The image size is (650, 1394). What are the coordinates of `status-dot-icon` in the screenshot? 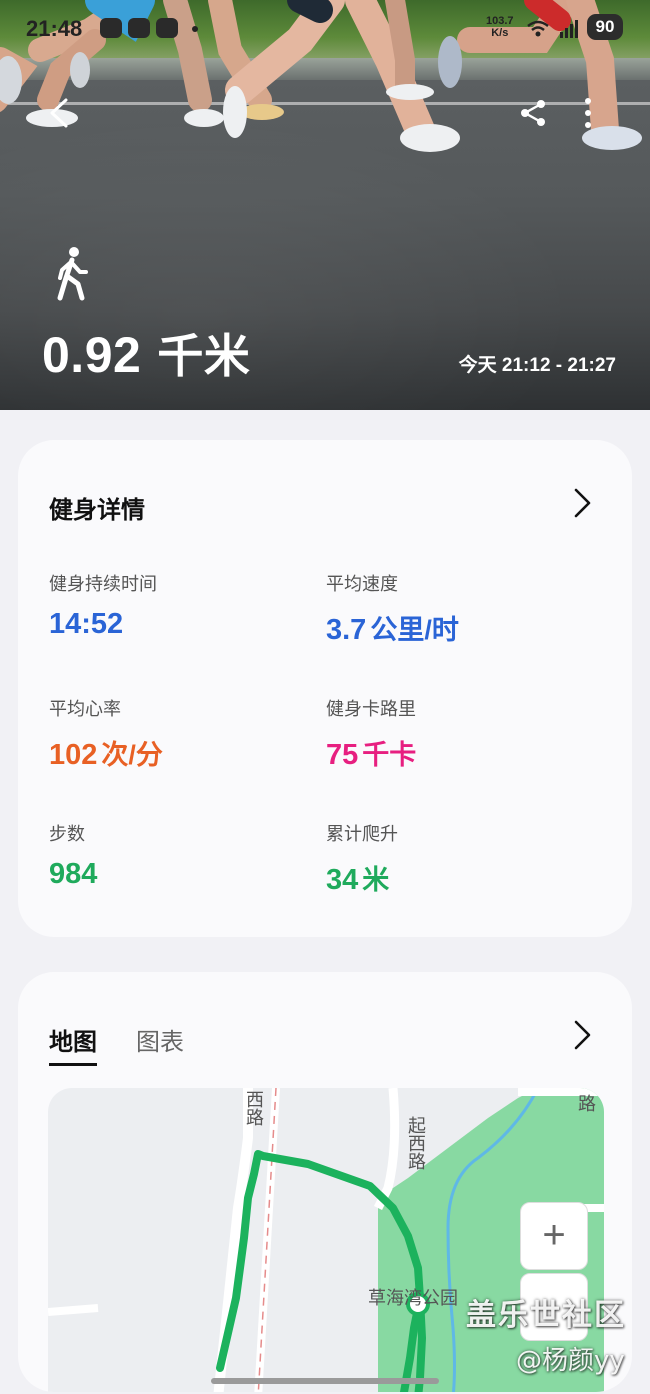 It's located at (195, 29).